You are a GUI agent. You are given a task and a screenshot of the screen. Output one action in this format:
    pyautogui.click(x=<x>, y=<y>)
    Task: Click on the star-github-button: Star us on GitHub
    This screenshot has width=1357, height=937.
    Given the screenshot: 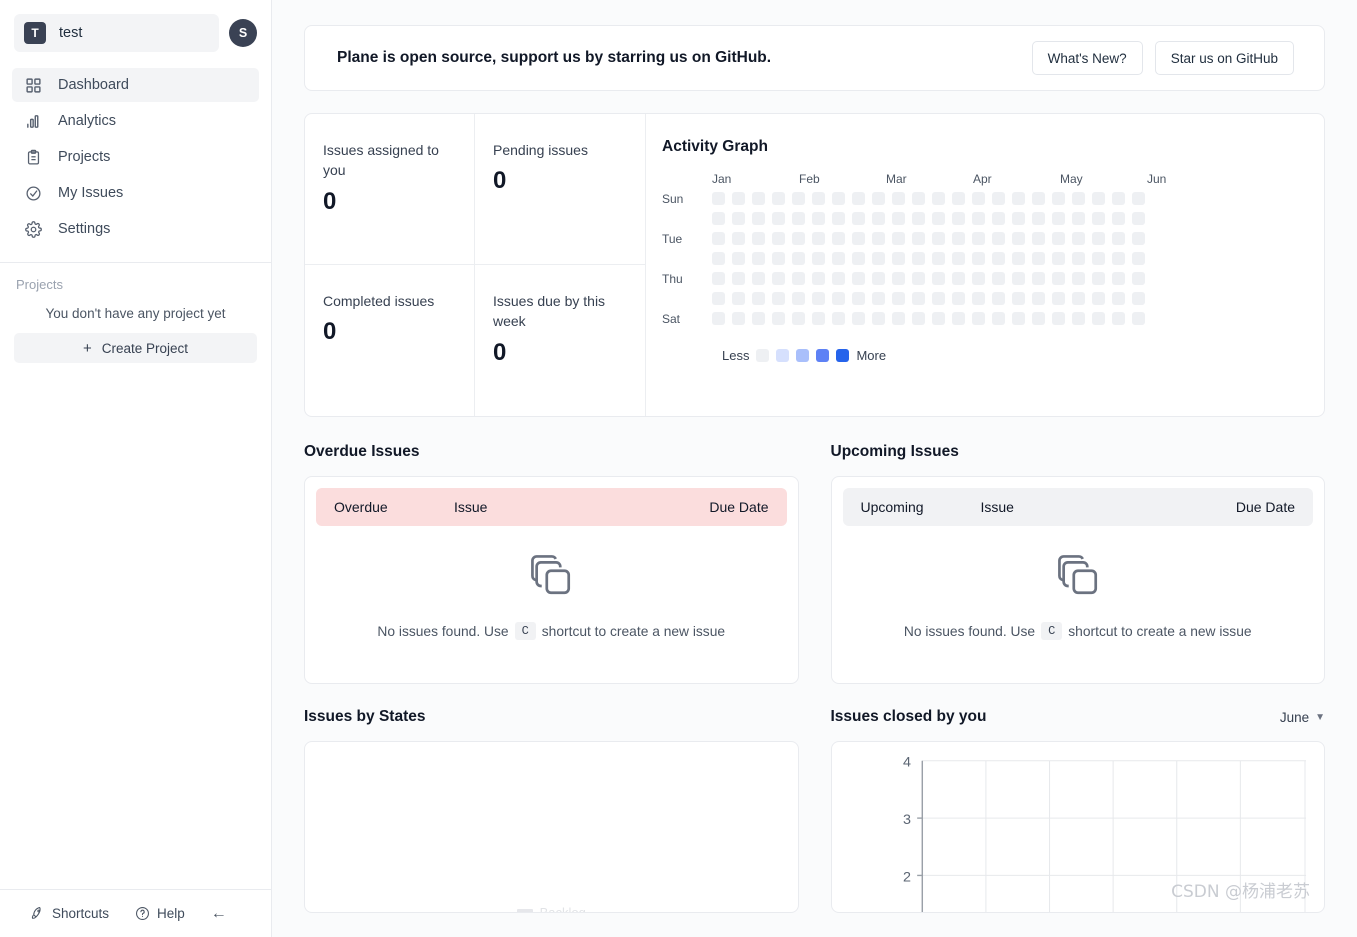 What is the action you would take?
    pyautogui.click(x=1224, y=58)
    